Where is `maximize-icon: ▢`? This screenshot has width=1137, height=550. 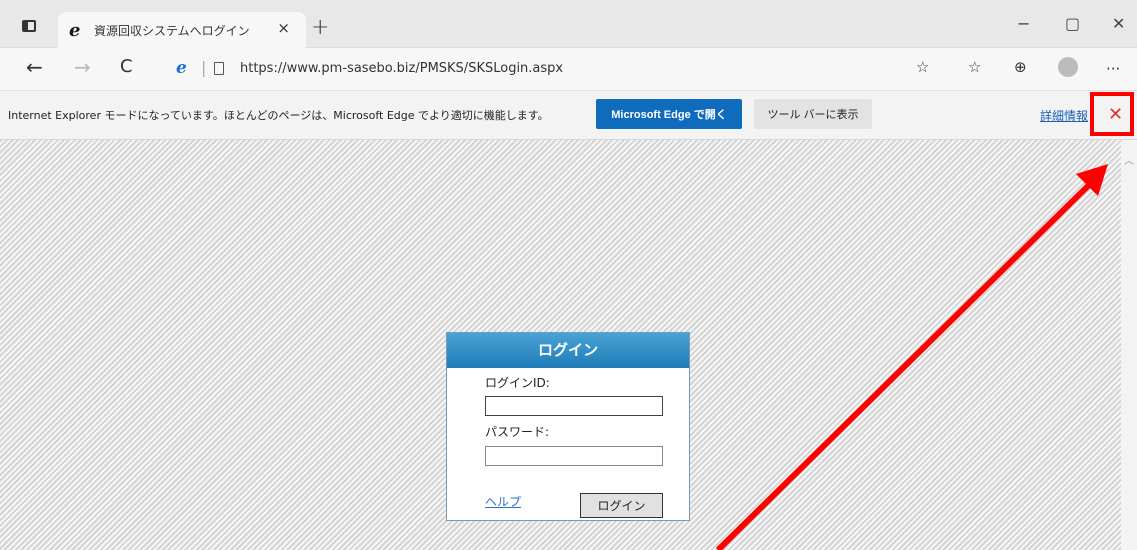
maximize-icon: ▢ is located at coordinates (1072, 23).